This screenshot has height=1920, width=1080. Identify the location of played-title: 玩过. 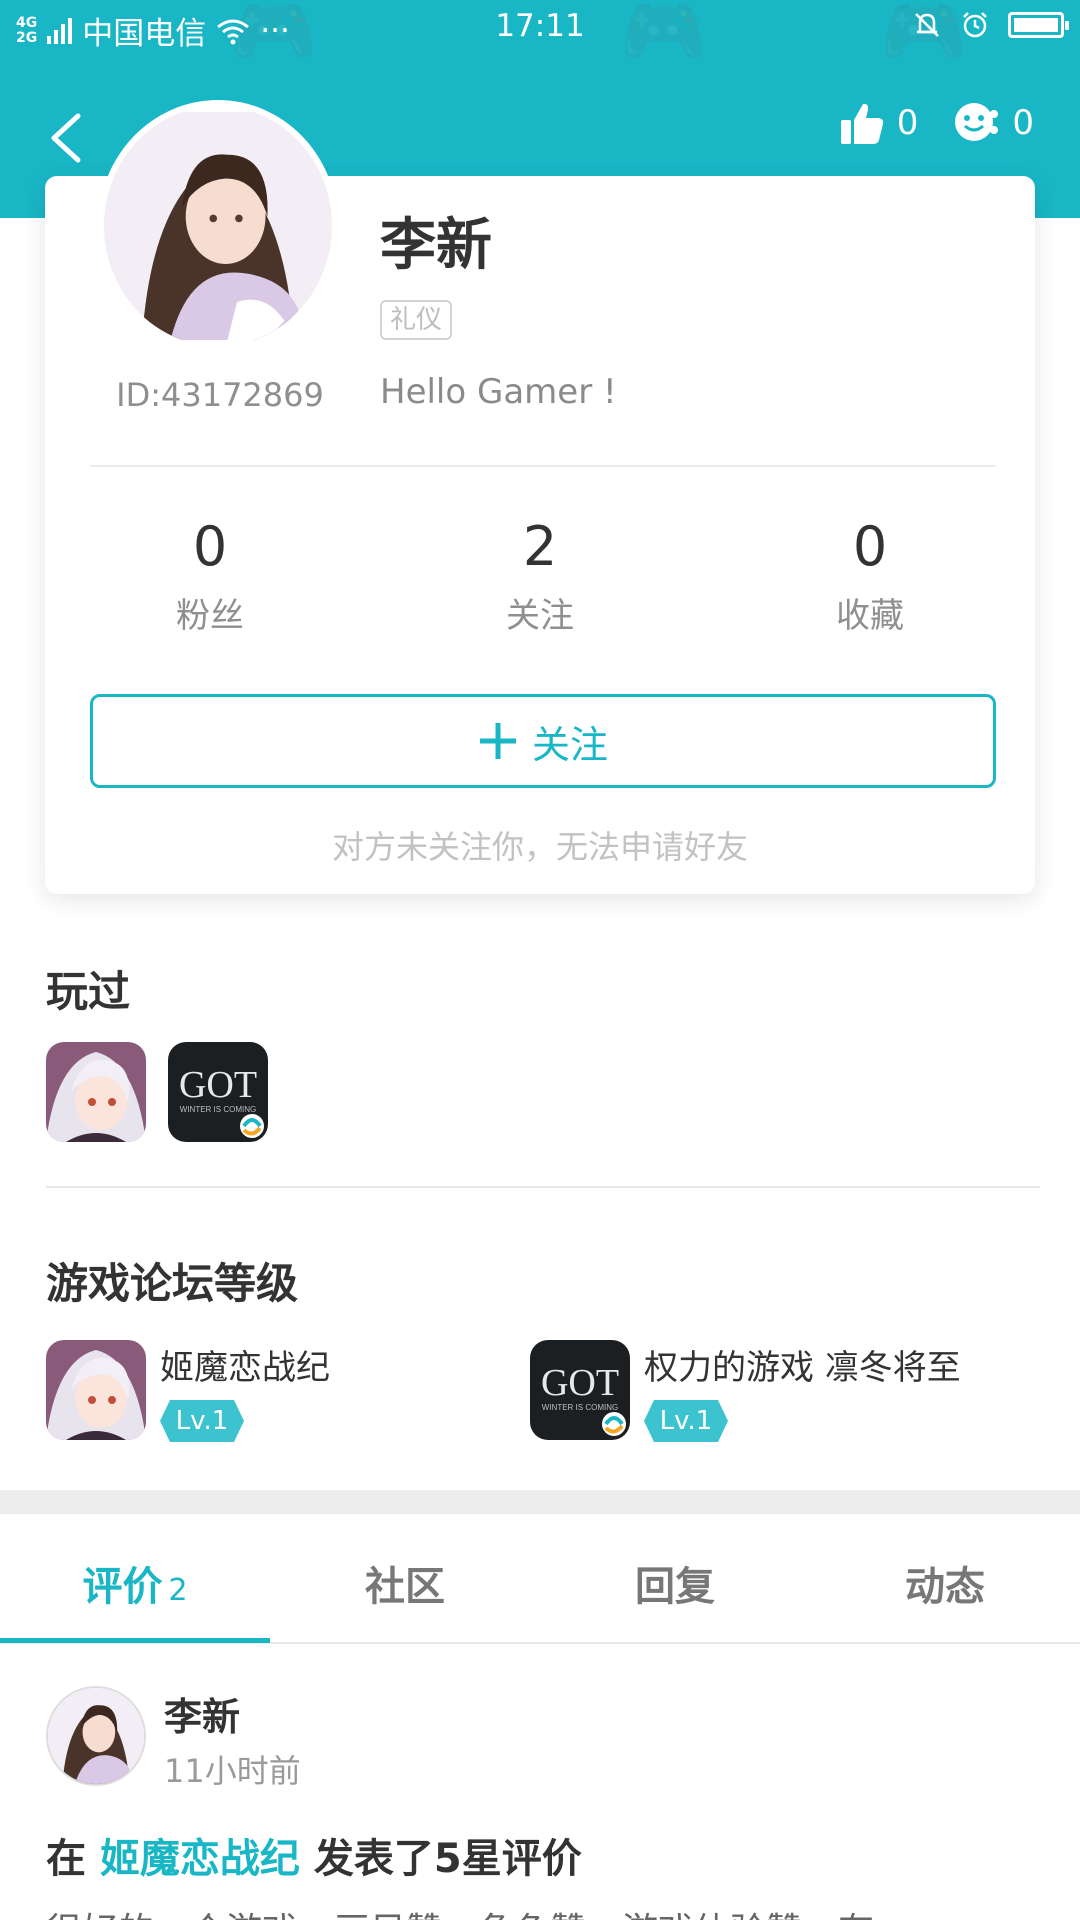
(88, 991).